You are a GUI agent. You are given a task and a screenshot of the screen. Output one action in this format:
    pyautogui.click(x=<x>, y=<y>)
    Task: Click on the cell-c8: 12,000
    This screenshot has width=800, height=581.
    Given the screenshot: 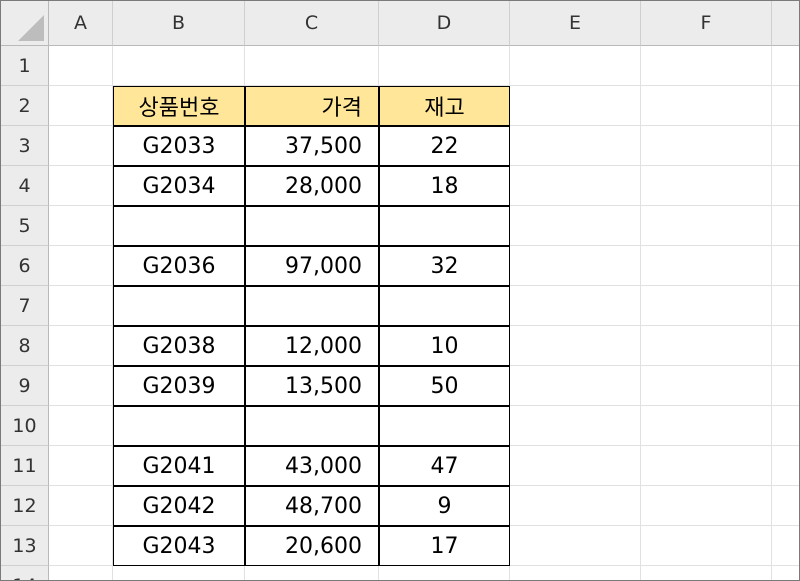 What is the action you would take?
    pyautogui.click(x=312, y=346)
    